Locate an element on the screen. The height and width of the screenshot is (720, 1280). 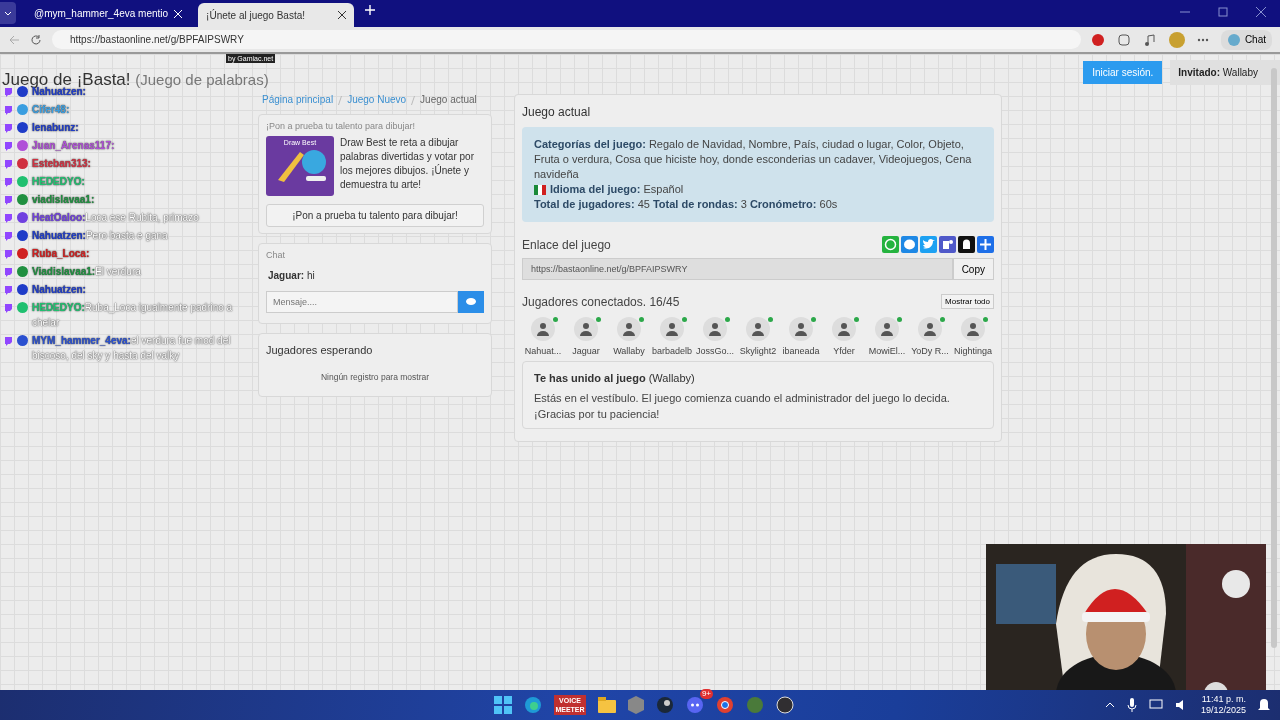
chat-message: Juan_Arenas117: is located at coordinates (73, 146).